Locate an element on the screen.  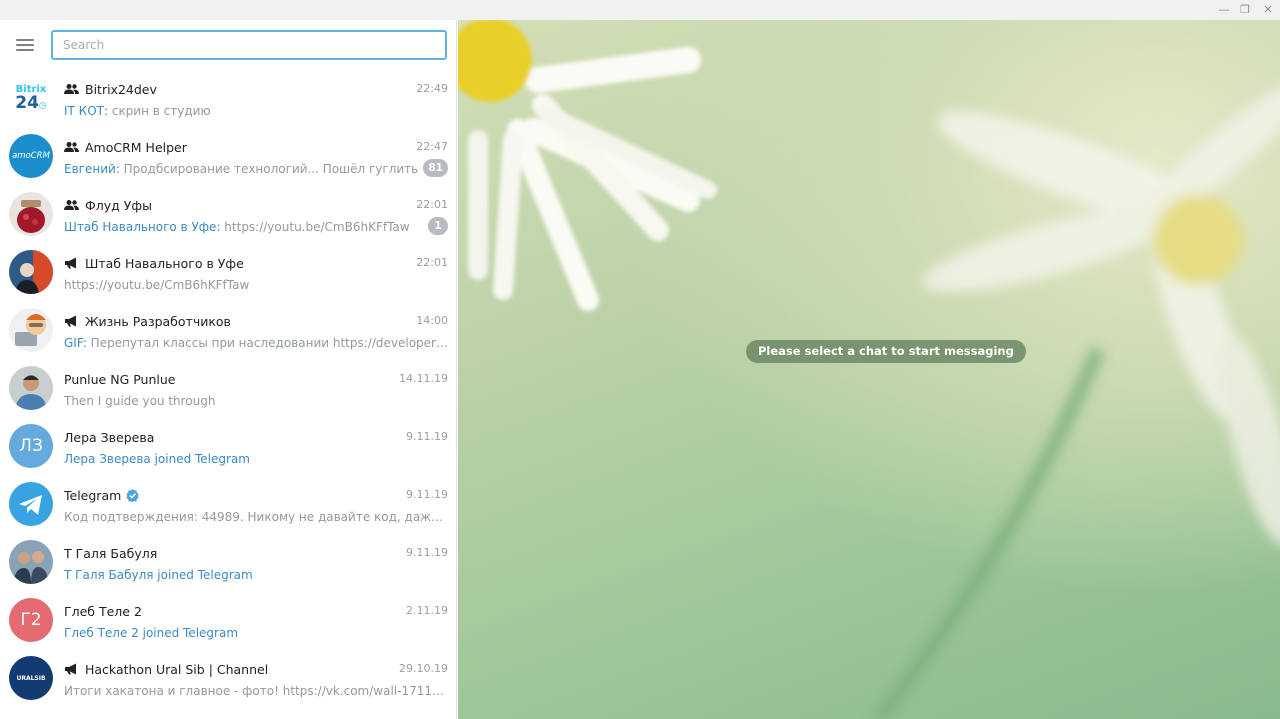
chat-preview: https://youtu.be/CmB6hKFfTaw is located at coordinates (256, 285).